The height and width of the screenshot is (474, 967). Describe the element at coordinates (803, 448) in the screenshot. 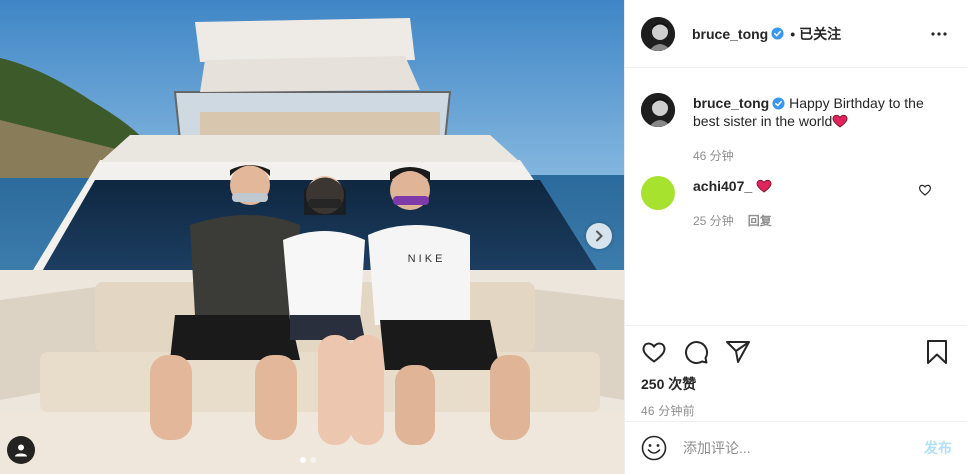

I see `comment-input` at that location.